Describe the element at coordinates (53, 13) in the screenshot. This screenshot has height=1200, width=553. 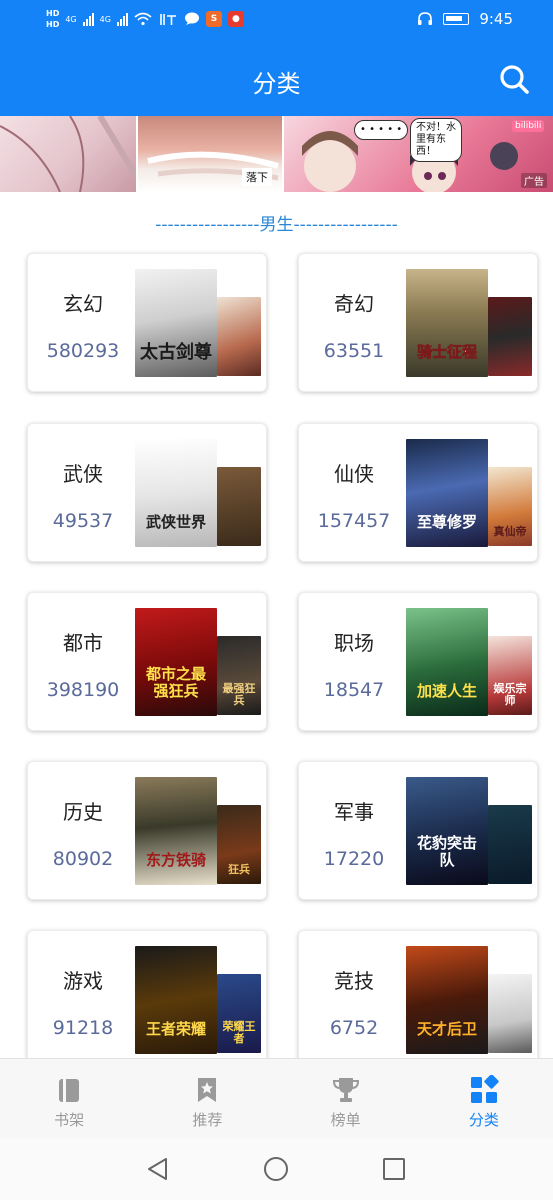
I see `hd-label-1: HD` at that location.